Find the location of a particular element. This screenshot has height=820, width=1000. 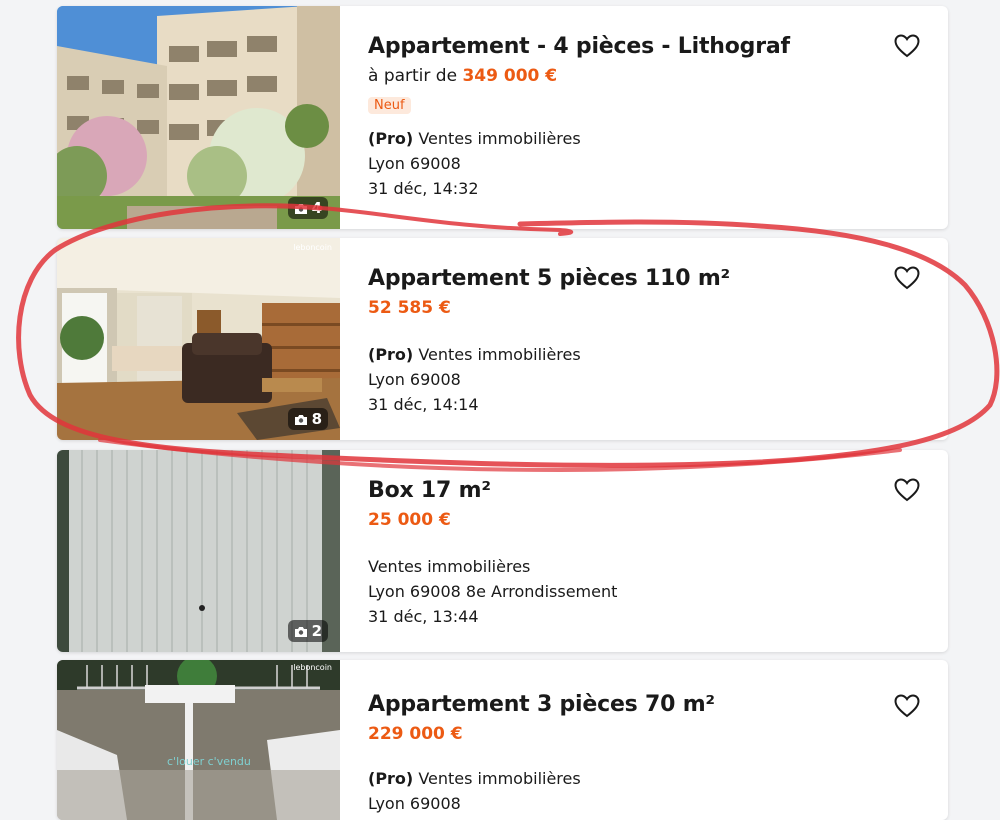

listing-price: 25 000 € is located at coordinates (409, 520).